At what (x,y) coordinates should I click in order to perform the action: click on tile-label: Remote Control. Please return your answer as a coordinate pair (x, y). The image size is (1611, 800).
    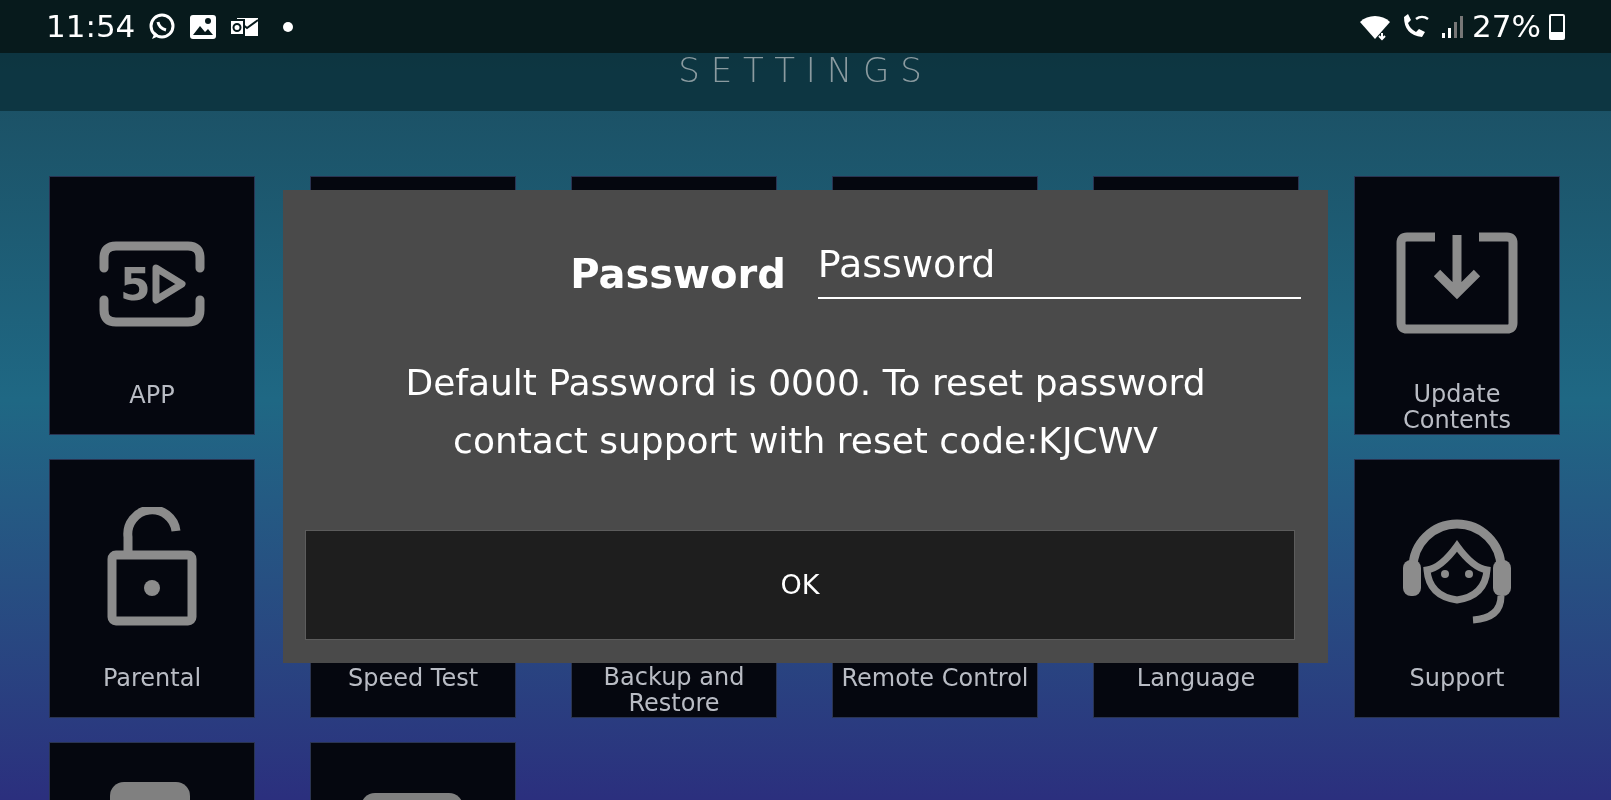
    Looking at the image, I should click on (935, 679).